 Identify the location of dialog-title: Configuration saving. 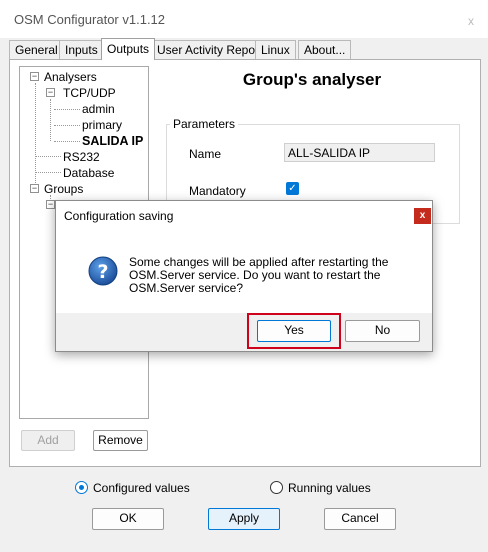
(119, 216).